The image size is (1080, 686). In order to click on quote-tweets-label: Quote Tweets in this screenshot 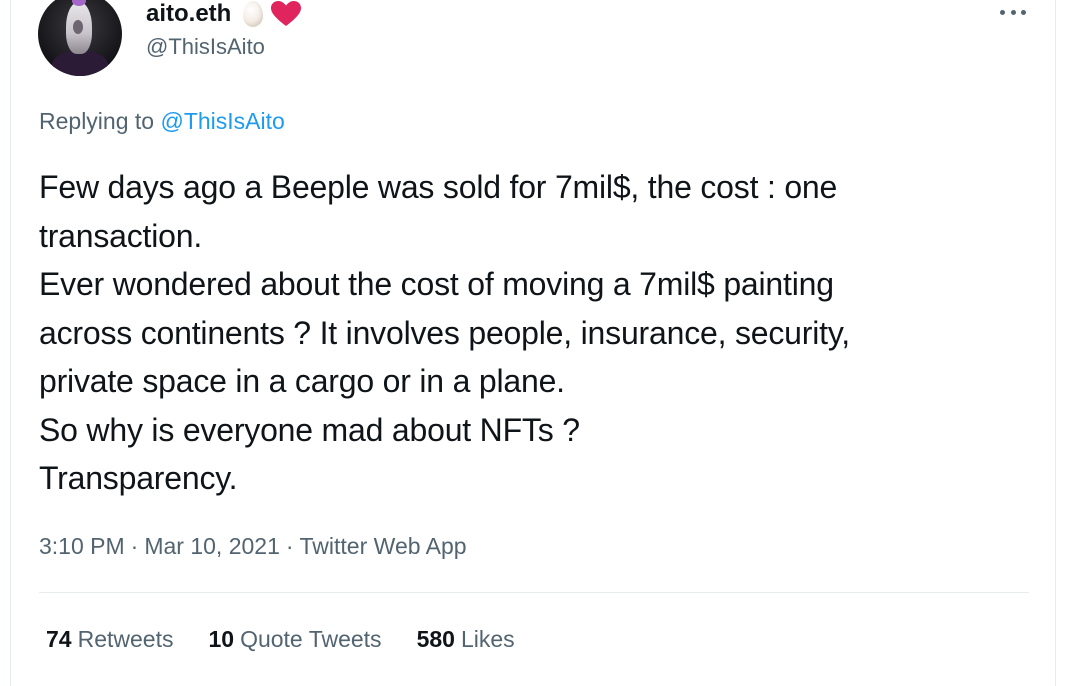, I will do `click(311, 639)`.